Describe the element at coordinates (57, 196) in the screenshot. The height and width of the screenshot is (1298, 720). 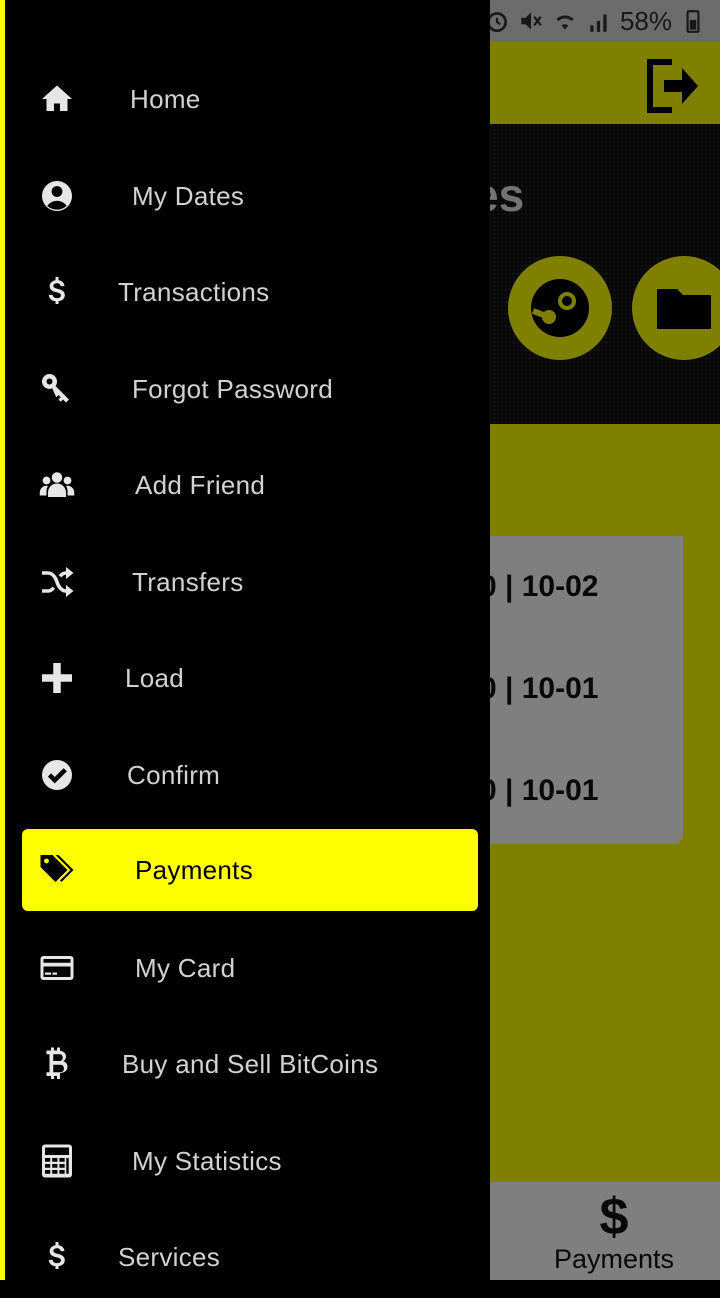
I see `user-circle-icon` at that location.